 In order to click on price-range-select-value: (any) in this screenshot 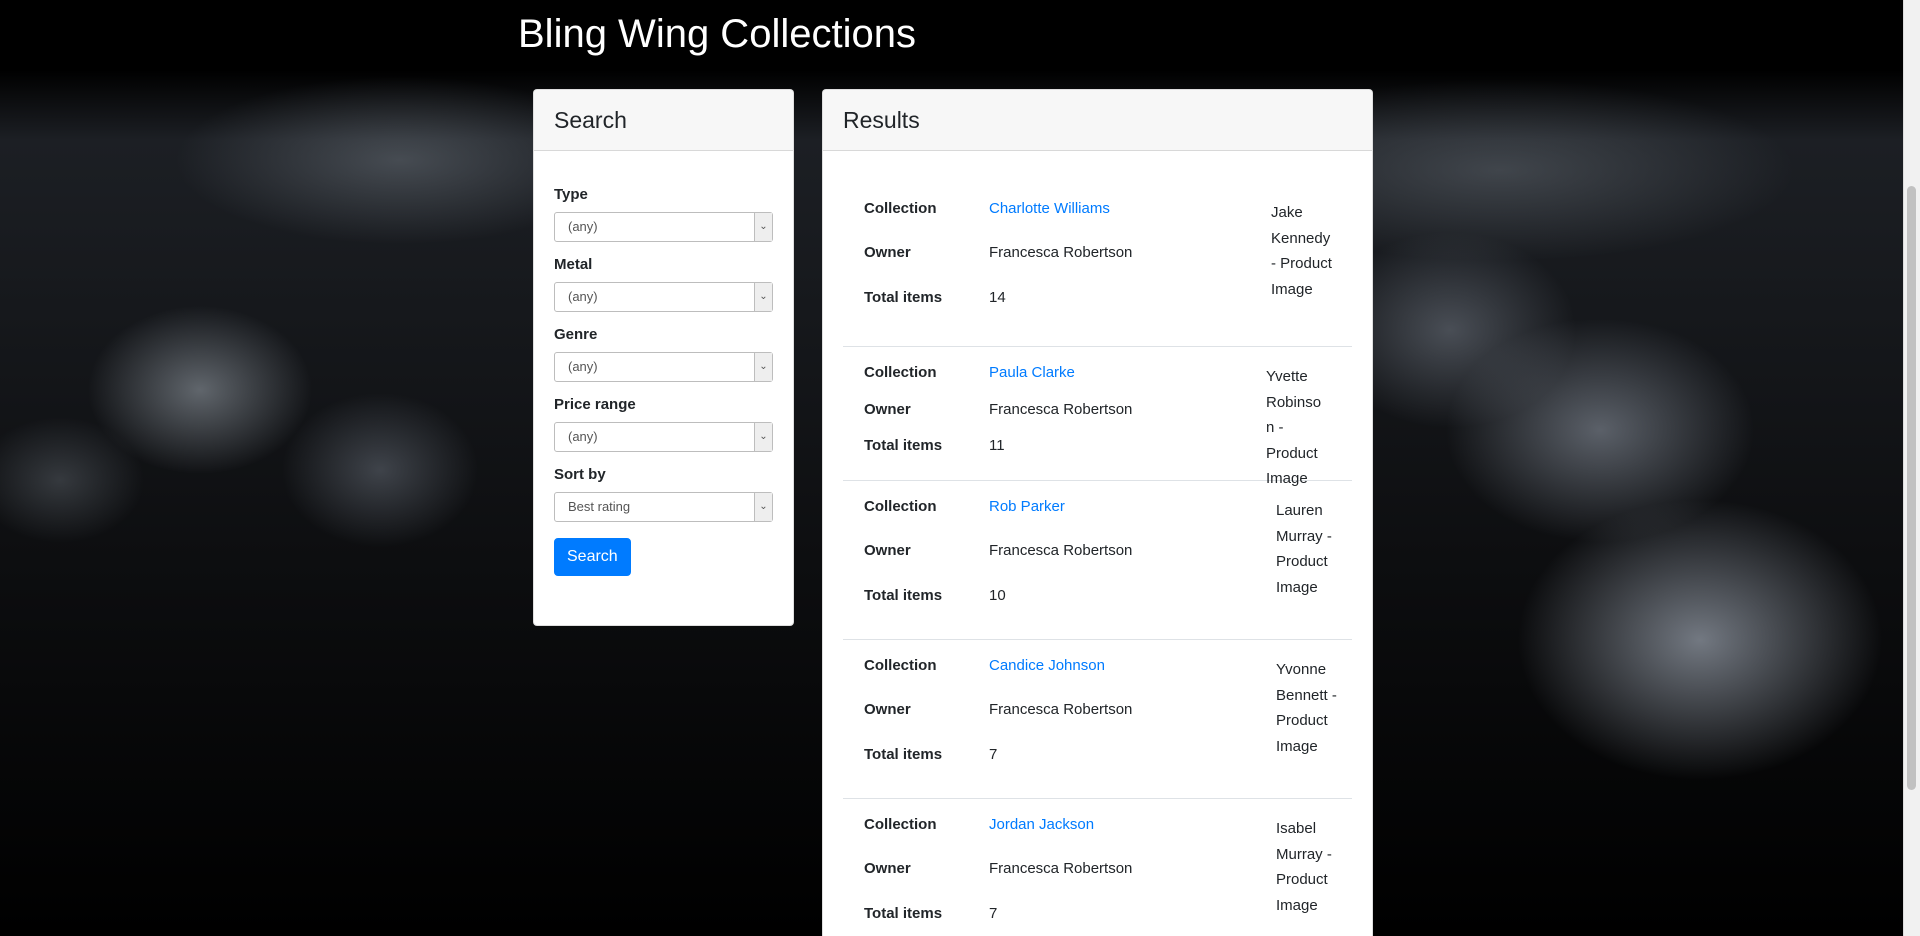, I will do `click(583, 436)`.